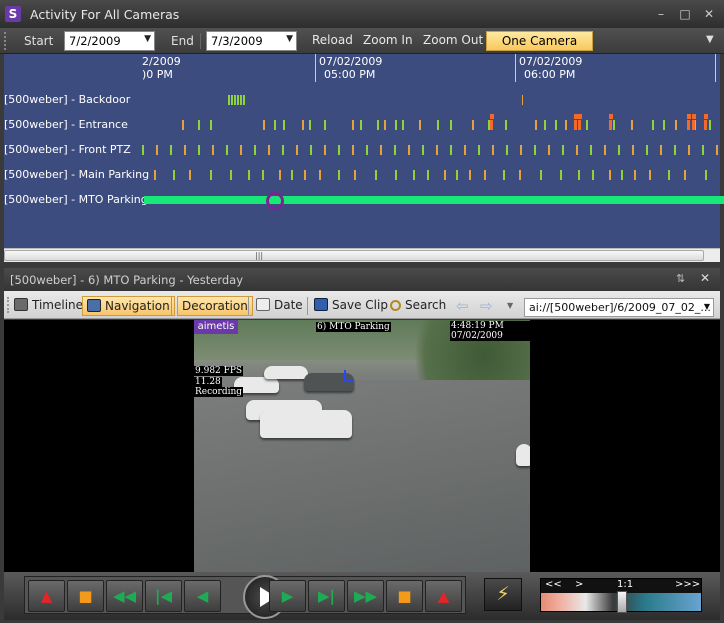 Image resolution: width=724 pixels, height=623 pixels. What do you see at coordinates (503, 594) in the screenshot?
I see `live-mode-button: ⚡` at bounding box center [503, 594].